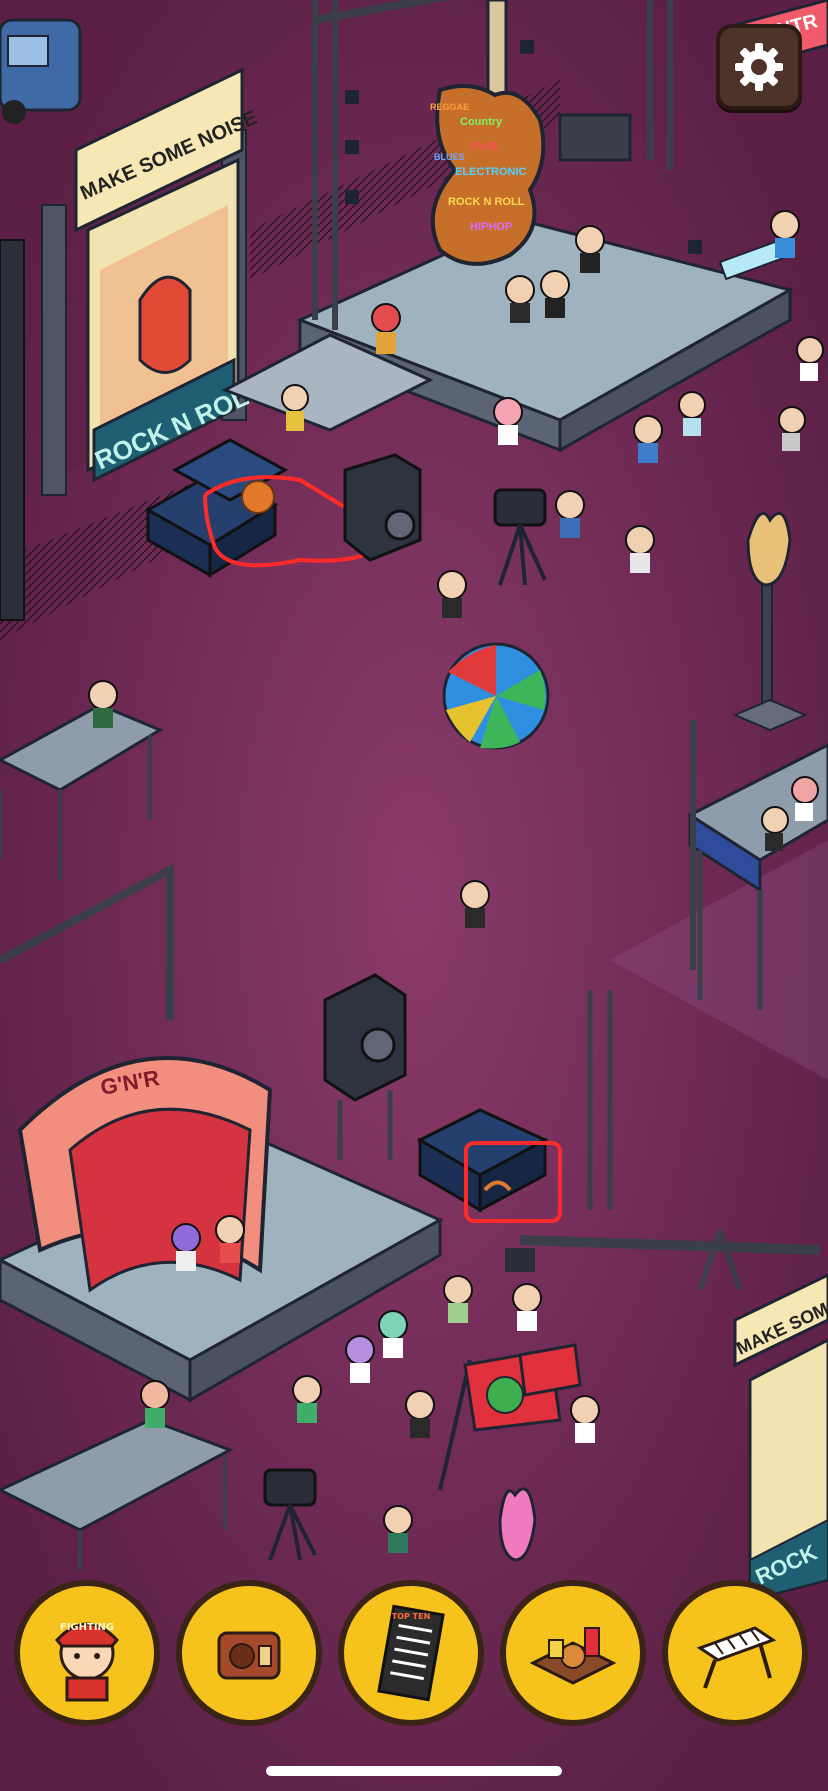 This screenshot has width=828, height=1791. Describe the element at coordinates (449, 157) in the screenshot. I see `genre-blues: BLUES` at that location.